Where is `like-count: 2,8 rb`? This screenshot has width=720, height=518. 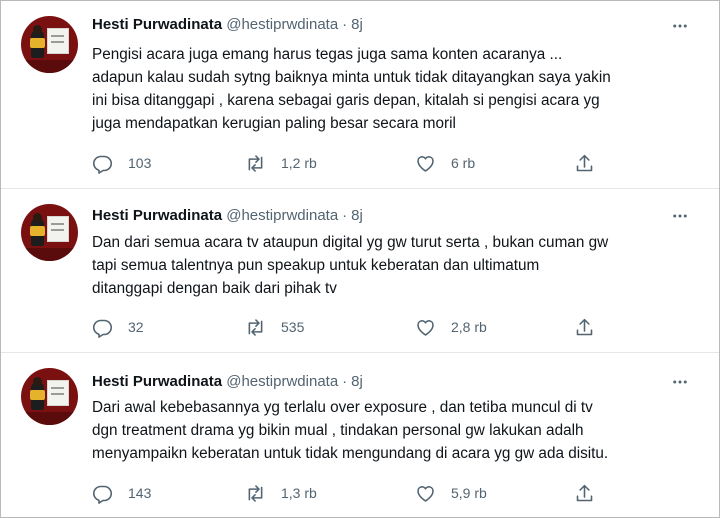 like-count: 2,8 rb is located at coordinates (469, 327).